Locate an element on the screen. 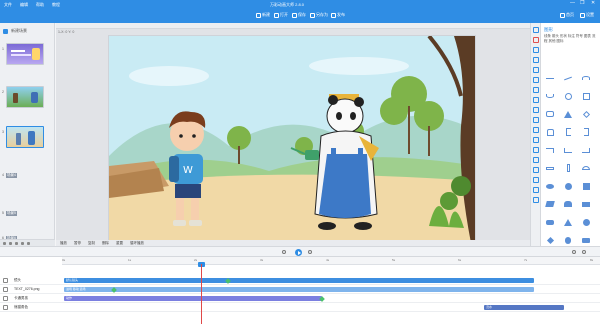 Image resolution: width=600 pixels, height=324 pixels. cylinder-fill-shape is located at coordinates (568, 240).